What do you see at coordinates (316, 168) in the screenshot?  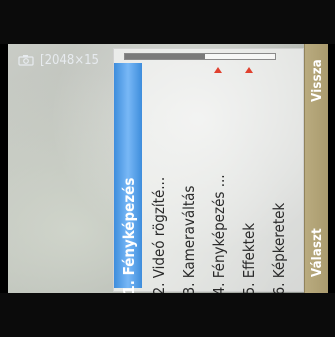 I see `softkey-panel: Vissza Választ` at bounding box center [316, 168].